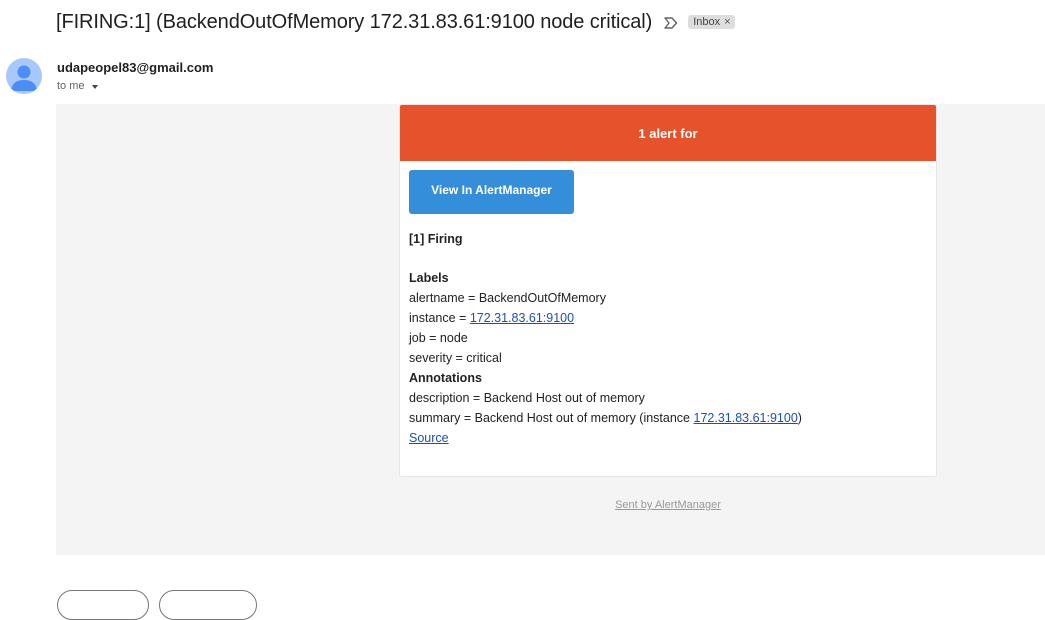 This screenshot has height=620, width=1045. What do you see at coordinates (445, 378) in the screenshot?
I see `annotations-title: Annotations` at bounding box center [445, 378].